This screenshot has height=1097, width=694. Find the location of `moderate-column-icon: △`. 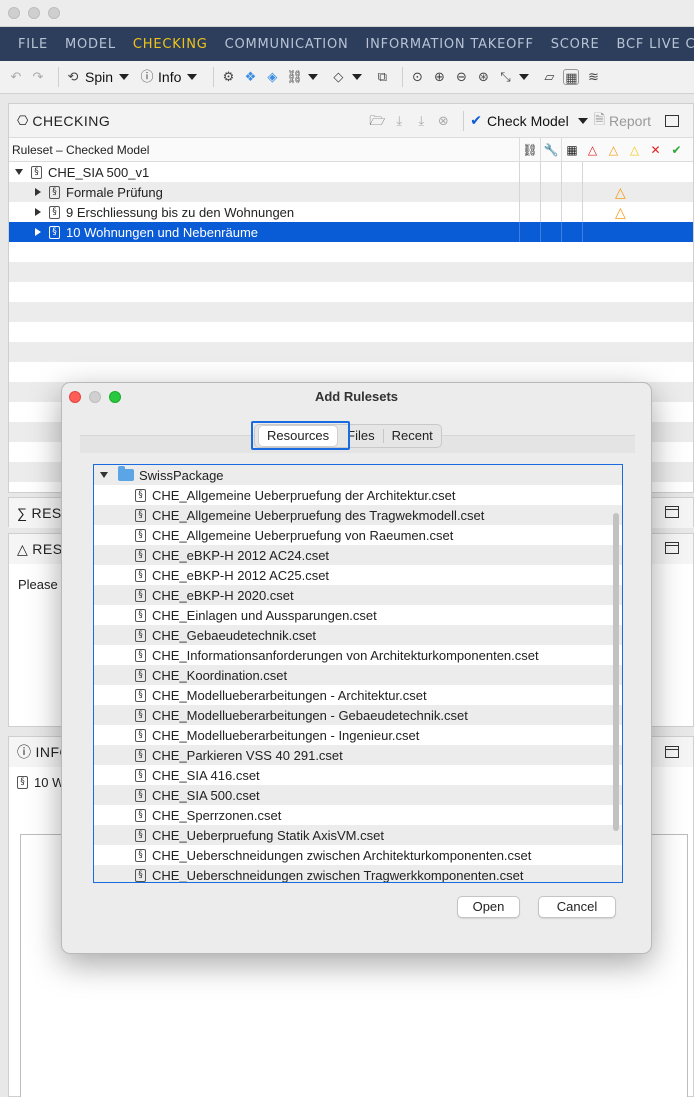

moderate-column-icon: △ is located at coordinates (613, 150).